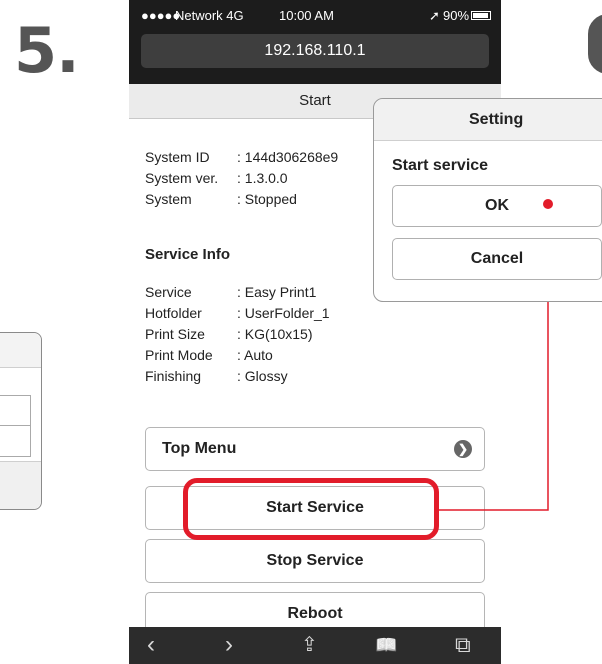 The height and width of the screenshot is (664, 602). Describe the element at coordinates (488, 120) in the screenshot. I see `dialog-title: Setting` at that location.